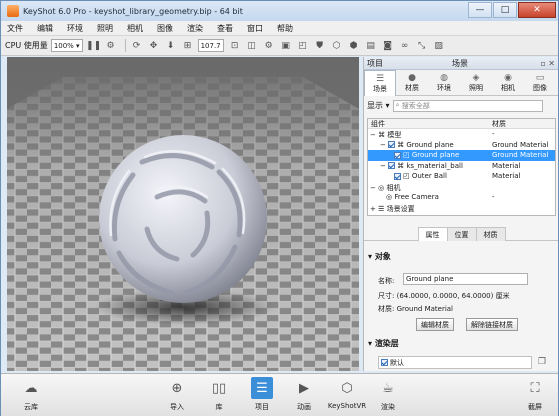 The image size is (559, 416). Describe the element at coordinates (461, 176) in the screenshot. I see `tree-row-outer-ball: ◰ Outer Ball Material` at that location.